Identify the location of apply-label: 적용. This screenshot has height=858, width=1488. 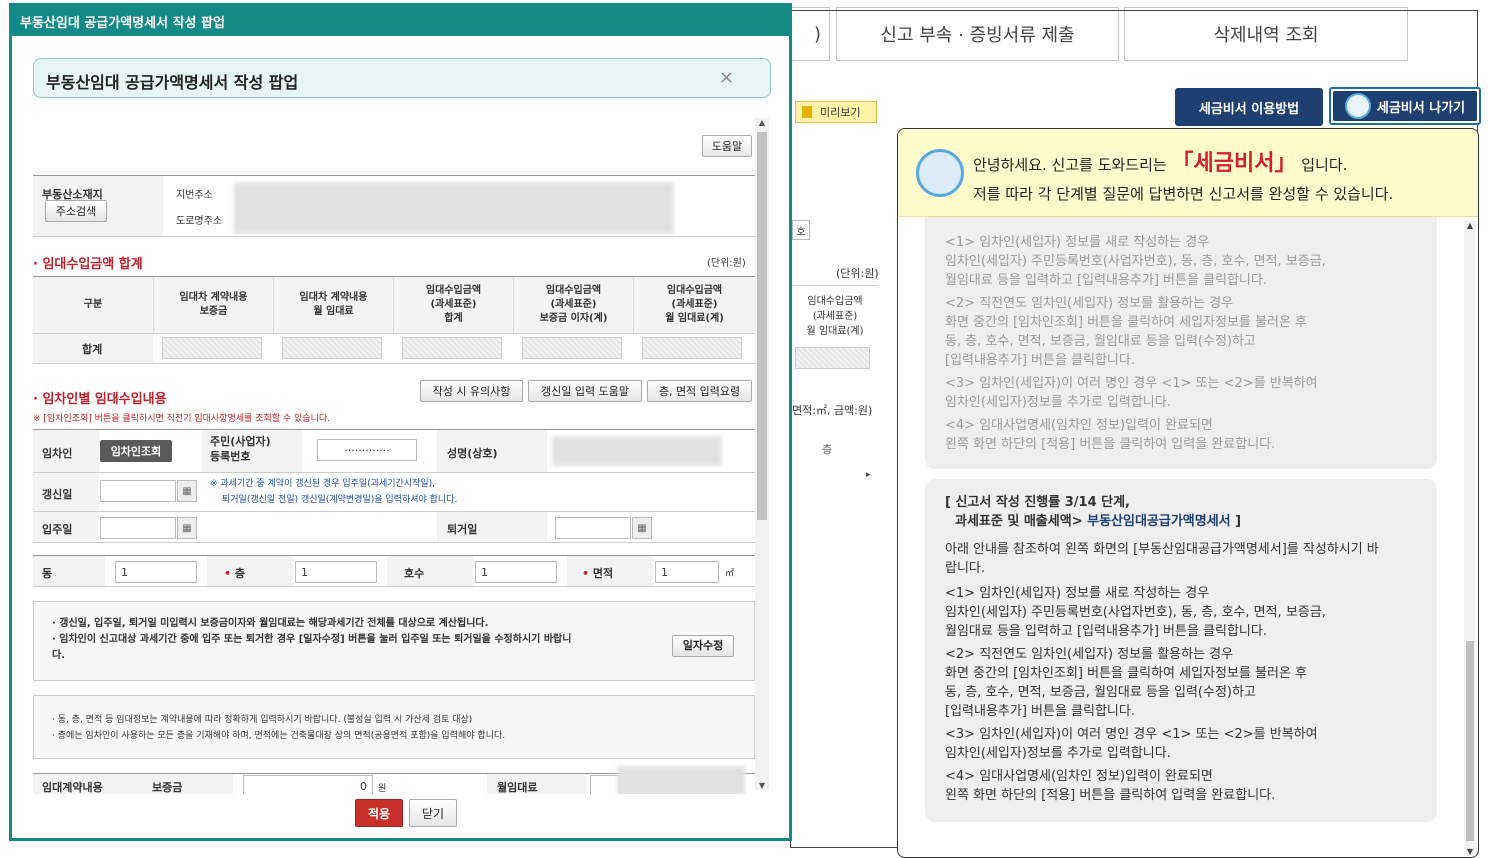
(379, 813).